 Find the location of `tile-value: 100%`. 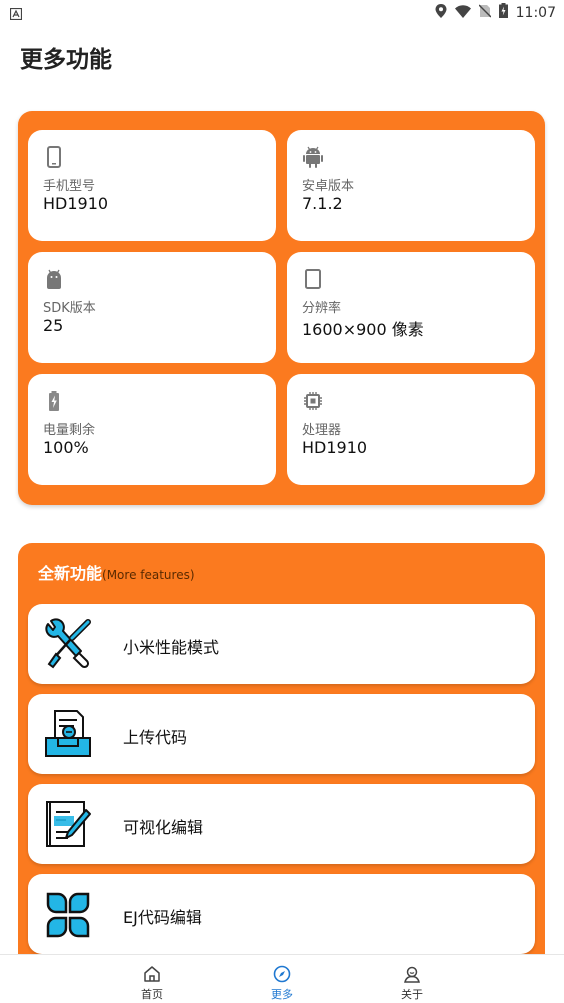

tile-value: 100% is located at coordinates (66, 447).